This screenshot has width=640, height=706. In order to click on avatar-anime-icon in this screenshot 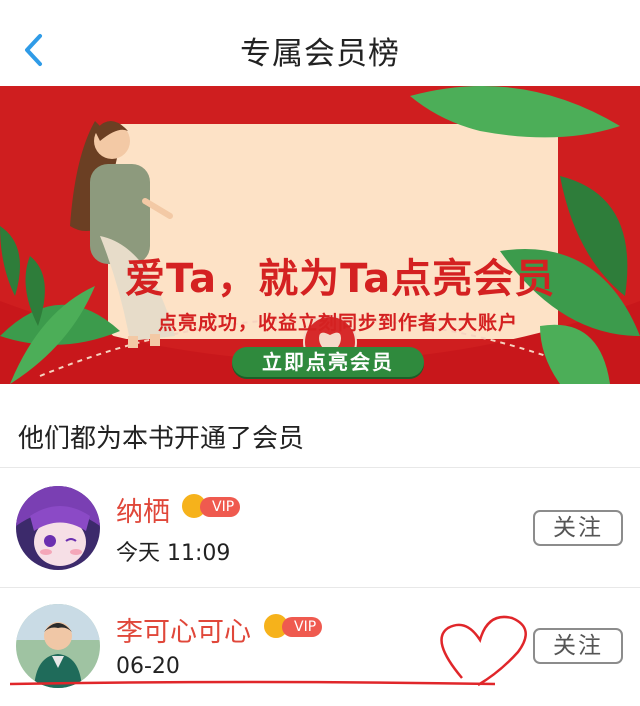, I will do `click(58, 528)`.